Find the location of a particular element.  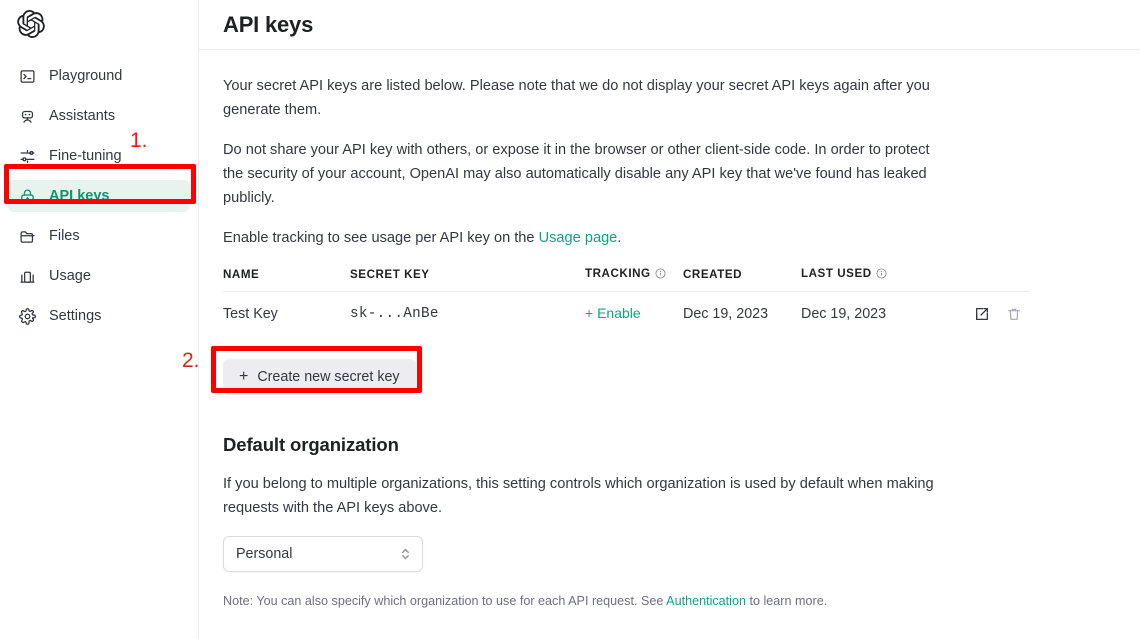

chevron-updown-icon is located at coordinates (405, 554).